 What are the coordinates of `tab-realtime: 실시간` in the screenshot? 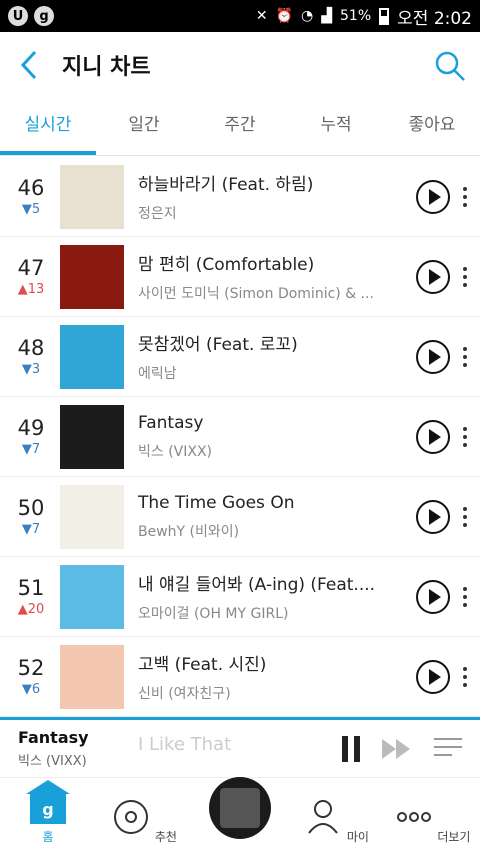 It's located at (48, 126).